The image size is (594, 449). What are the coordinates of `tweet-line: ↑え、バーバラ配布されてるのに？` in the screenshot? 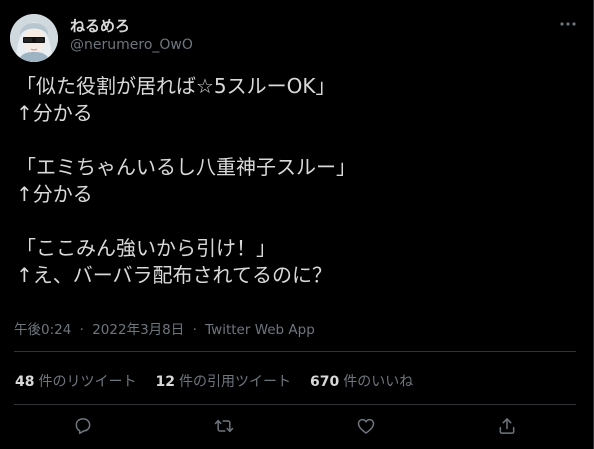 It's located at (174, 275).